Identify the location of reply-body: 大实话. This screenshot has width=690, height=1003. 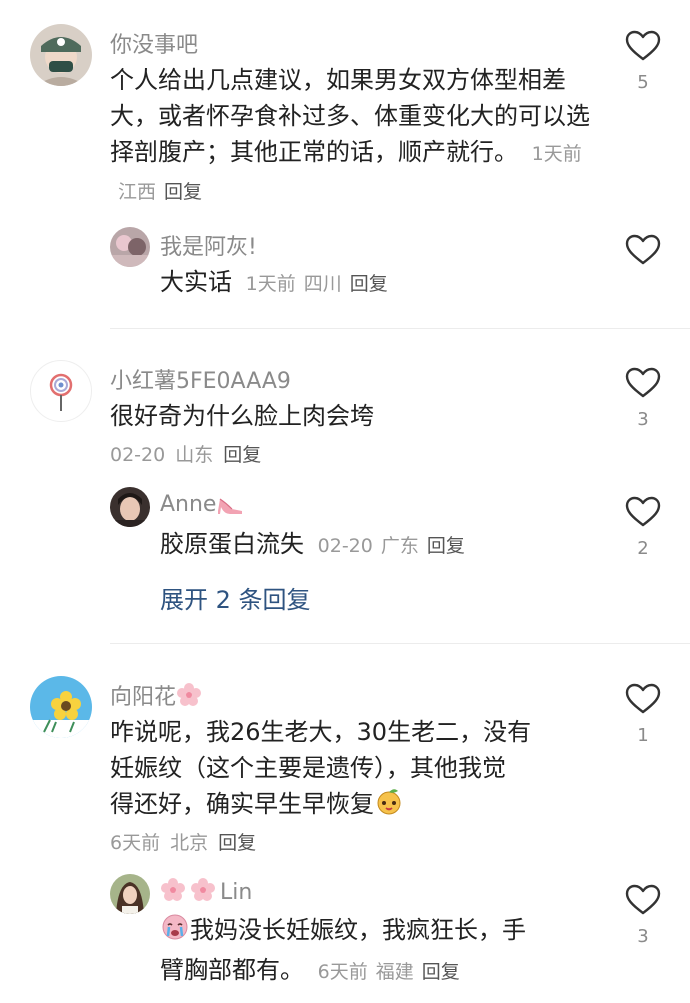
(196, 282).